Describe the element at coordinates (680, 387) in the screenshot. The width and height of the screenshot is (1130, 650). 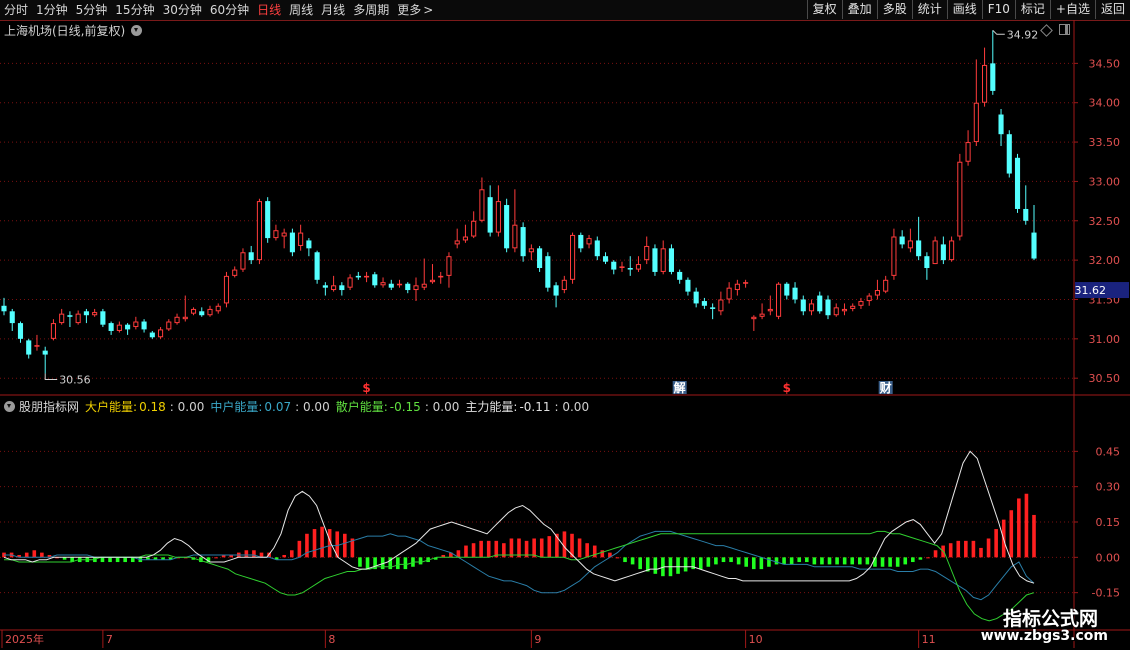
I see `event-marker: 解` at that location.